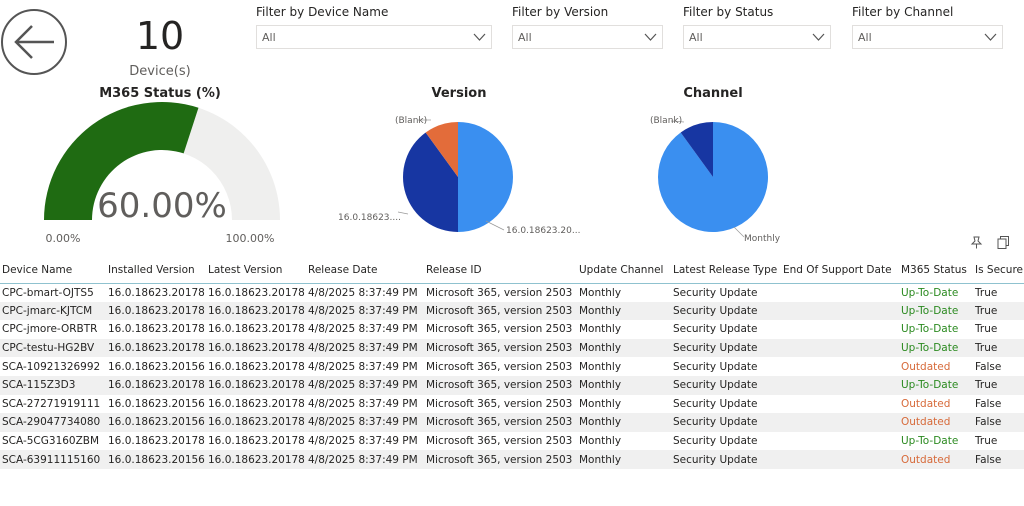  I want to click on cell-installed-version: 16.0.18623.20156, so click(156, 422).